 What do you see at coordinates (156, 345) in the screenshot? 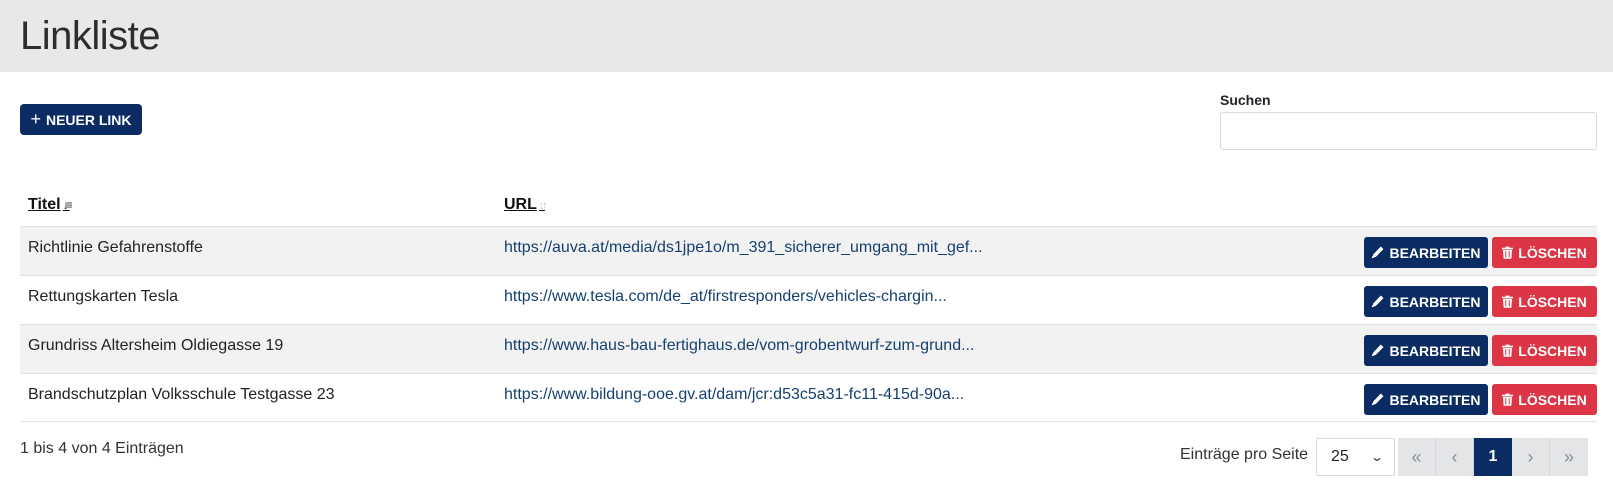
I see `row-title: Grundriss Altersheim Oldiegasse 19` at bounding box center [156, 345].